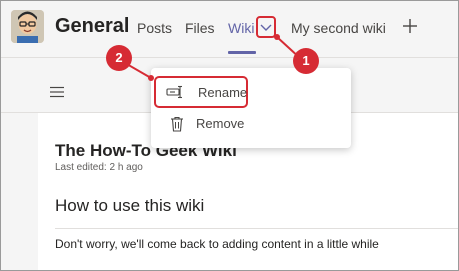 This screenshot has width=459, height=271. Describe the element at coordinates (223, 92) in the screenshot. I see `menu-item-label: Rename` at that location.